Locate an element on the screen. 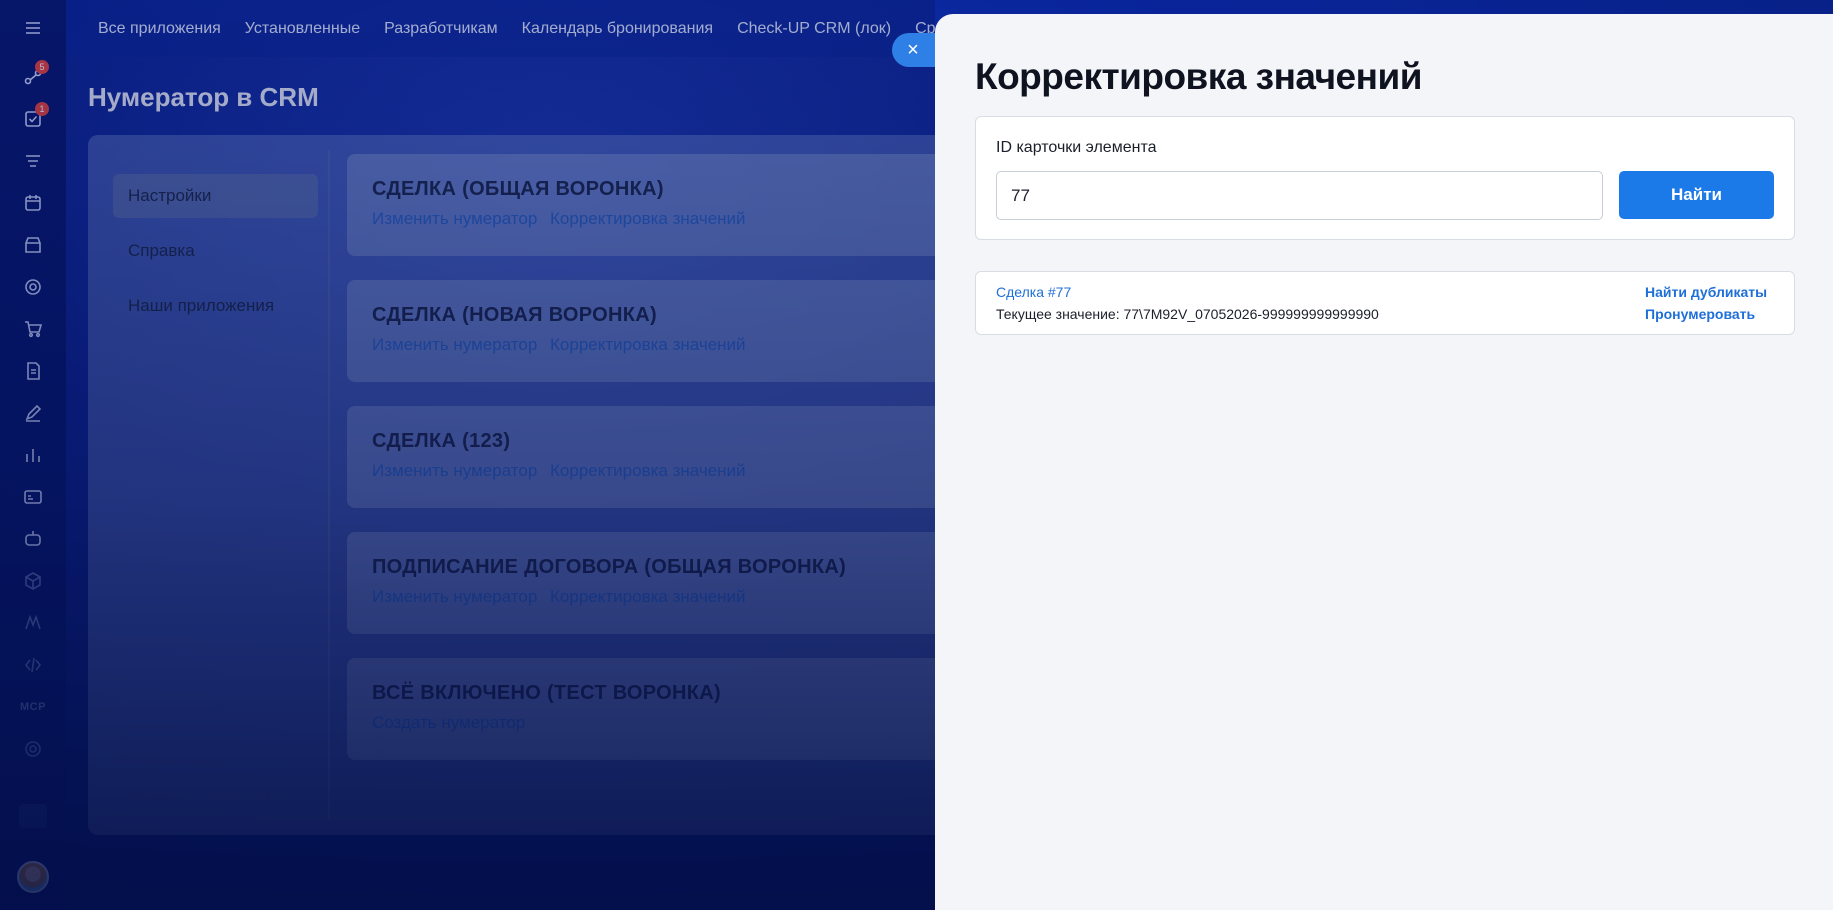 This screenshot has height=910, width=1833. robot-icon is located at coordinates (33, 538).